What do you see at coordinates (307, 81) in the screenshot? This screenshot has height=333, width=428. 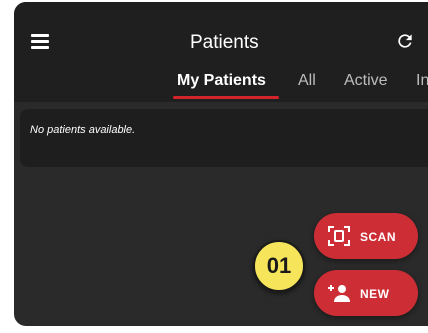 I see `tab-all: All` at bounding box center [307, 81].